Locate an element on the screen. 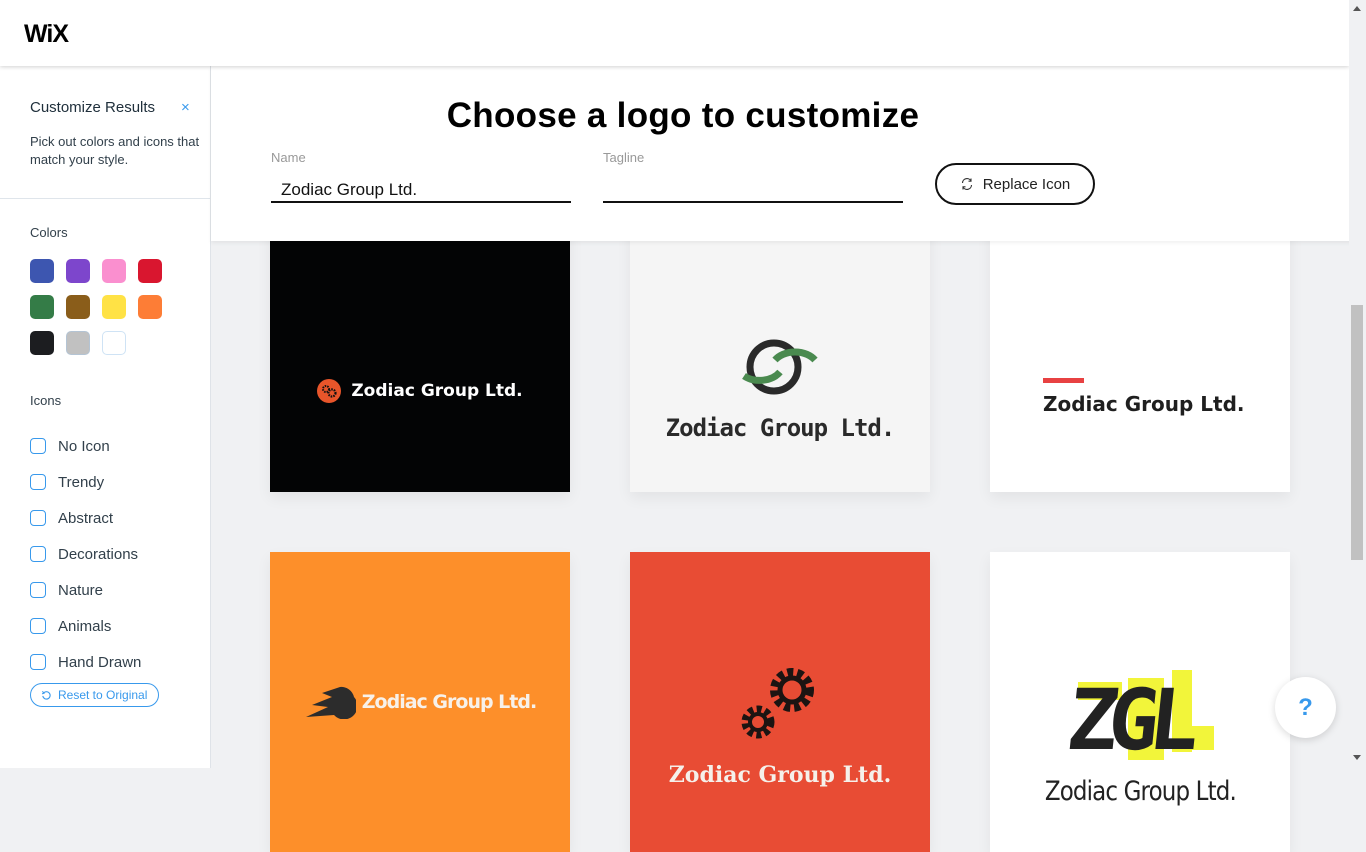 The image size is (1366, 852). color-swatch-orange is located at coordinates (150, 307).